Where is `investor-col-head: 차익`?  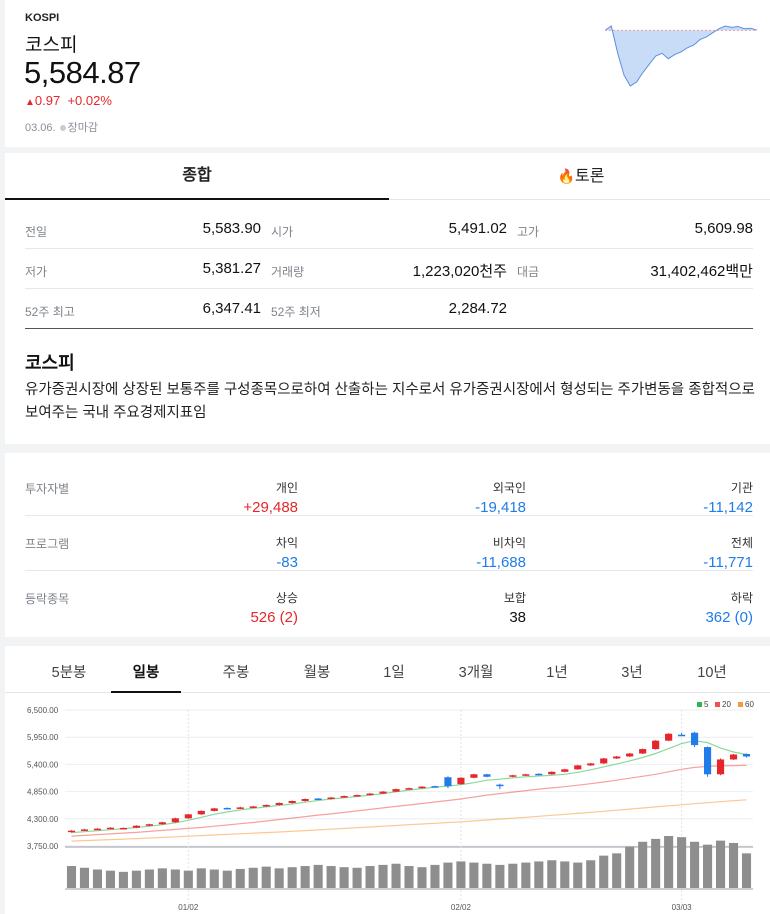
investor-col-head: 차익 is located at coordinates (286, 543).